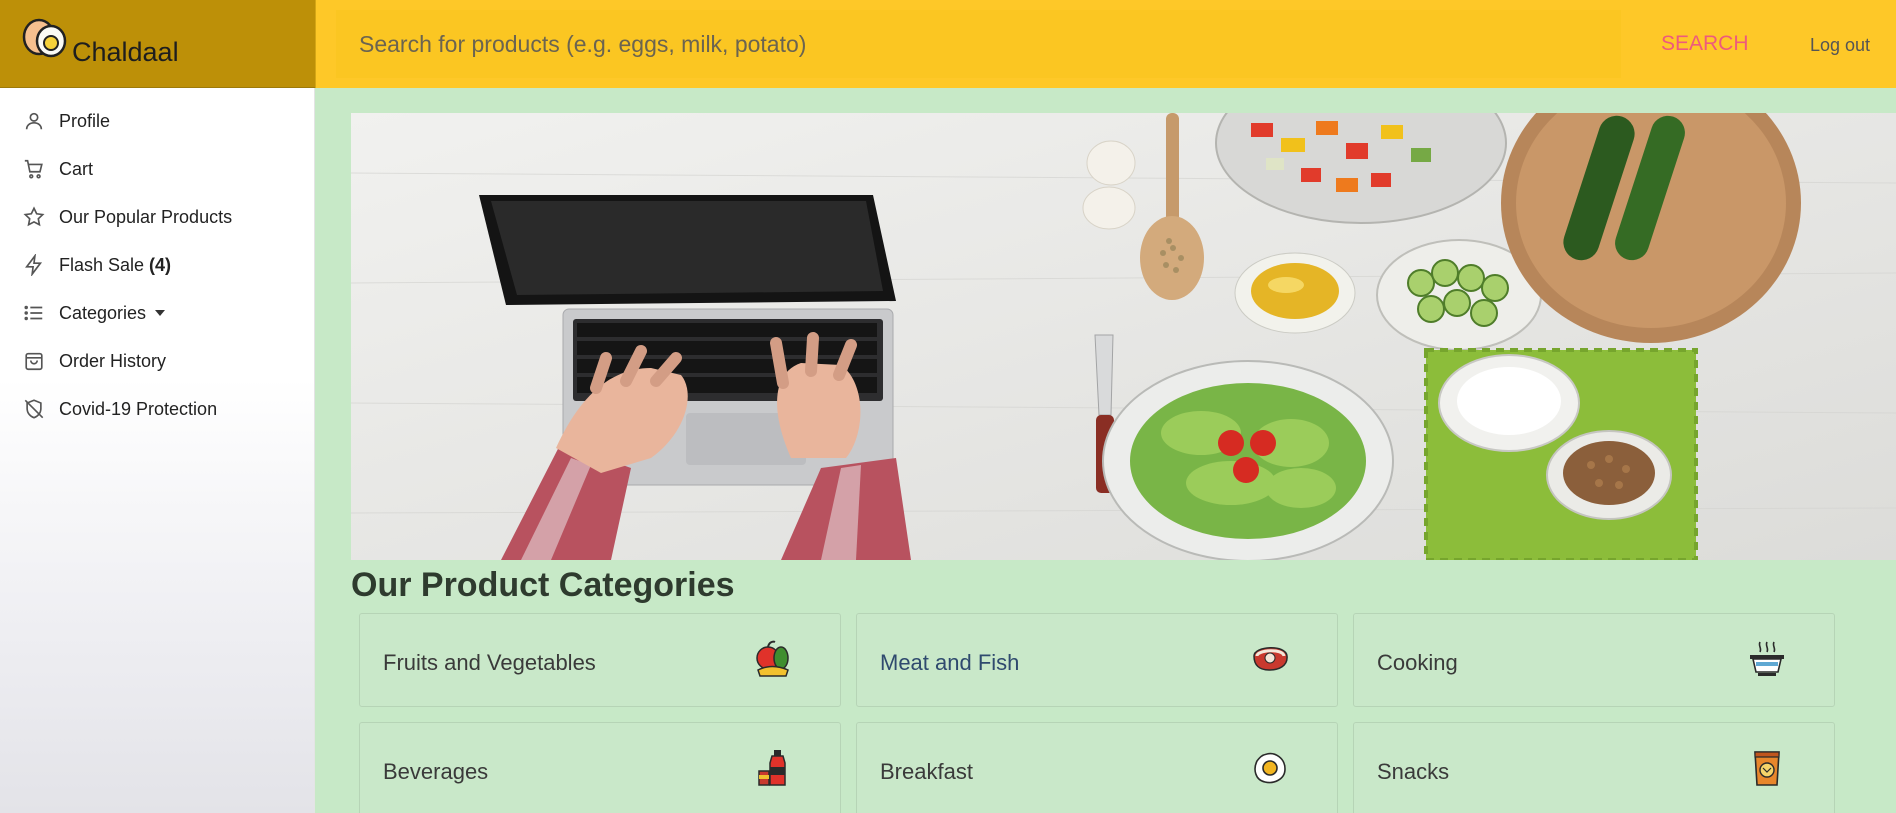 The width and height of the screenshot is (1896, 813). Describe the element at coordinates (926, 771) in the screenshot. I see `category-name: Breakfast` at that location.